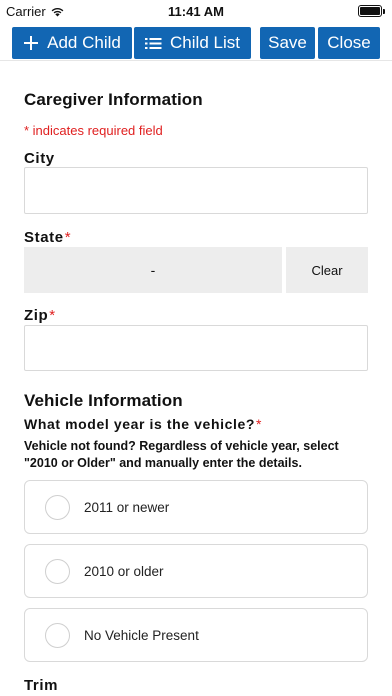  I want to click on clear-label: Clear, so click(327, 270).